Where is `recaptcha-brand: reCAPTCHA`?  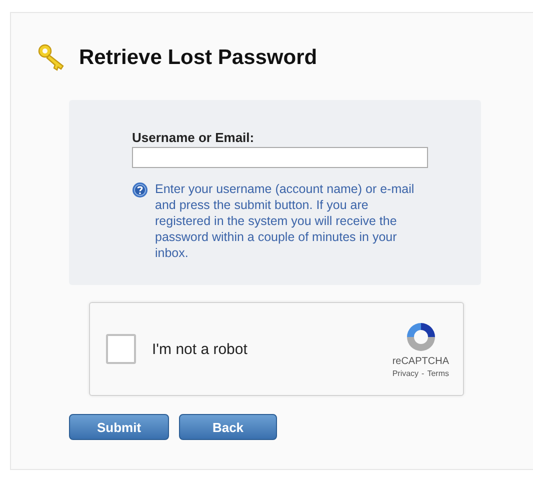 recaptcha-brand: reCAPTCHA is located at coordinates (420, 361).